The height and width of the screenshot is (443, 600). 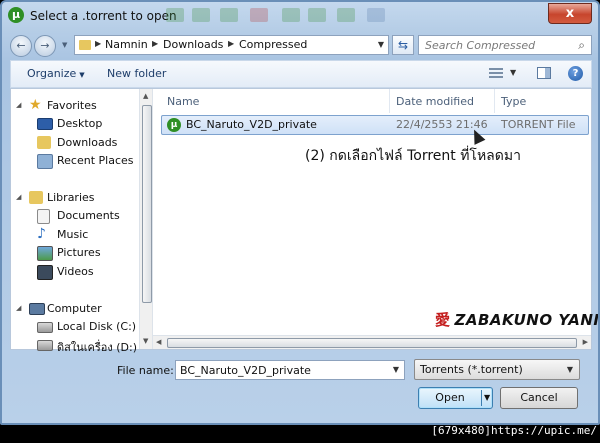 I want to click on cancel-button: Cancel, so click(x=539, y=398).